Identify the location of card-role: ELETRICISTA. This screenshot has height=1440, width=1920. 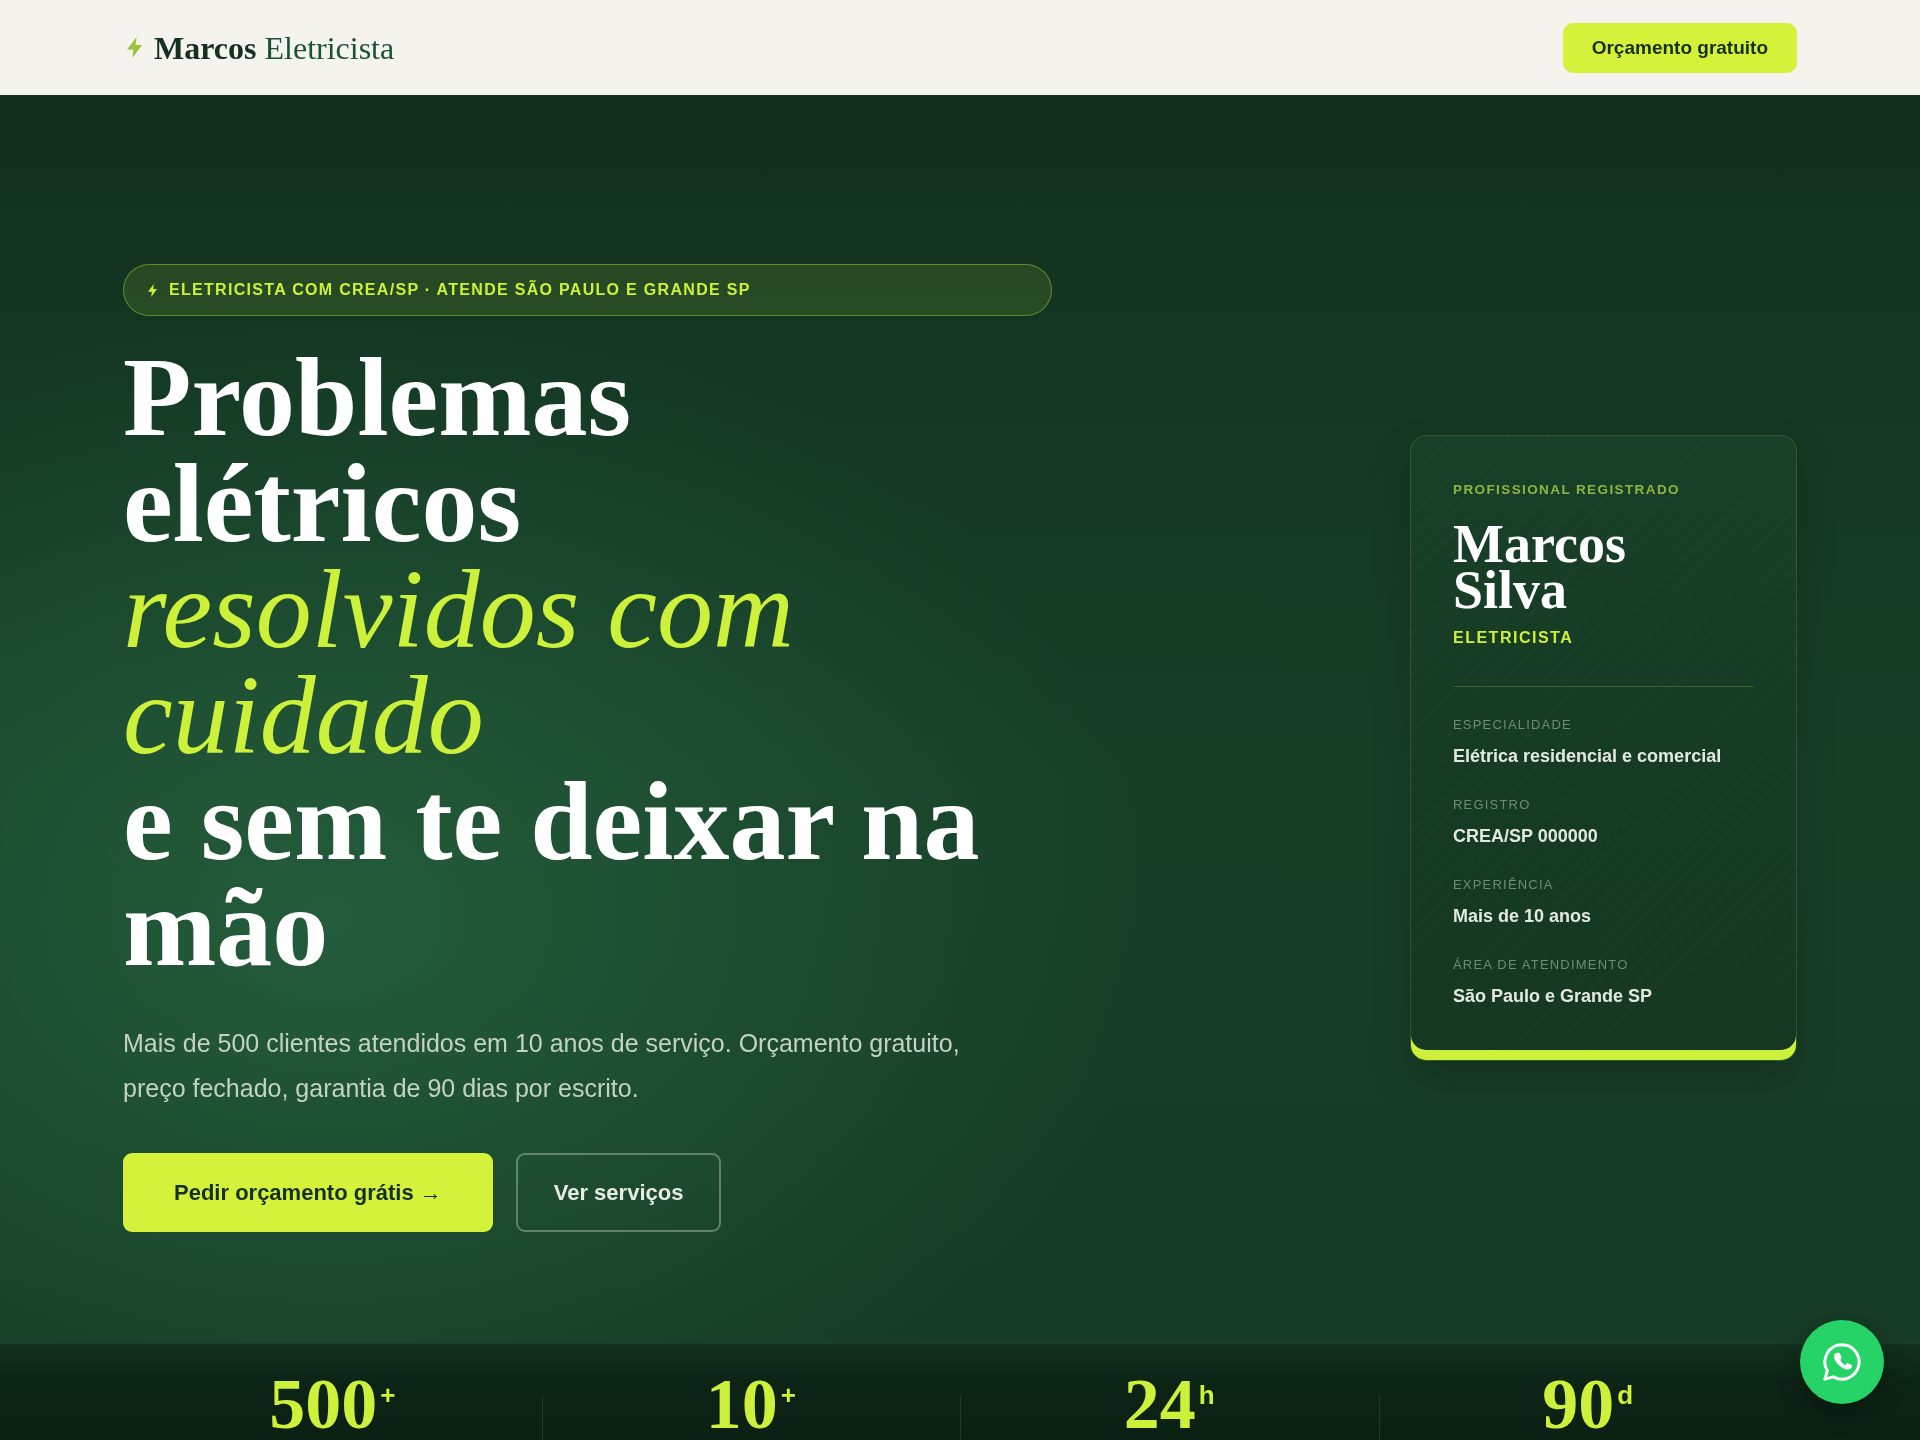
(1513, 638).